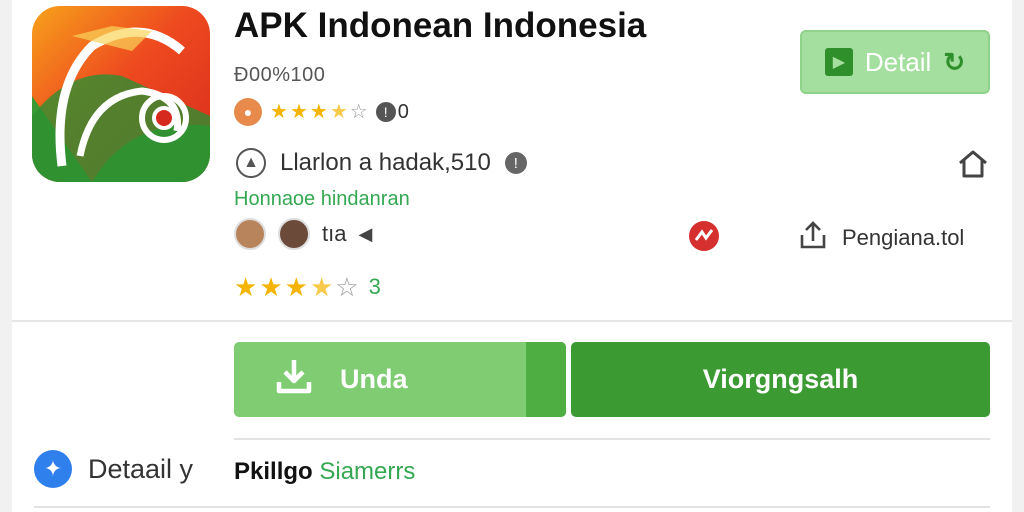 The image size is (1024, 512). Describe the element at coordinates (954, 61) in the screenshot. I see `refresh-icon: ↻` at that location.